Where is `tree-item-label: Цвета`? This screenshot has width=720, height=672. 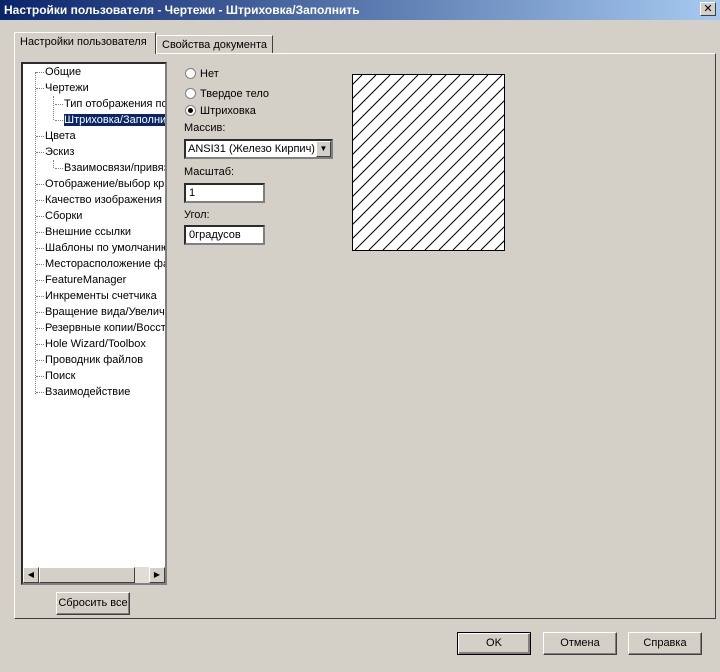 tree-item-label: Цвета is located at coordinates (60, 136).